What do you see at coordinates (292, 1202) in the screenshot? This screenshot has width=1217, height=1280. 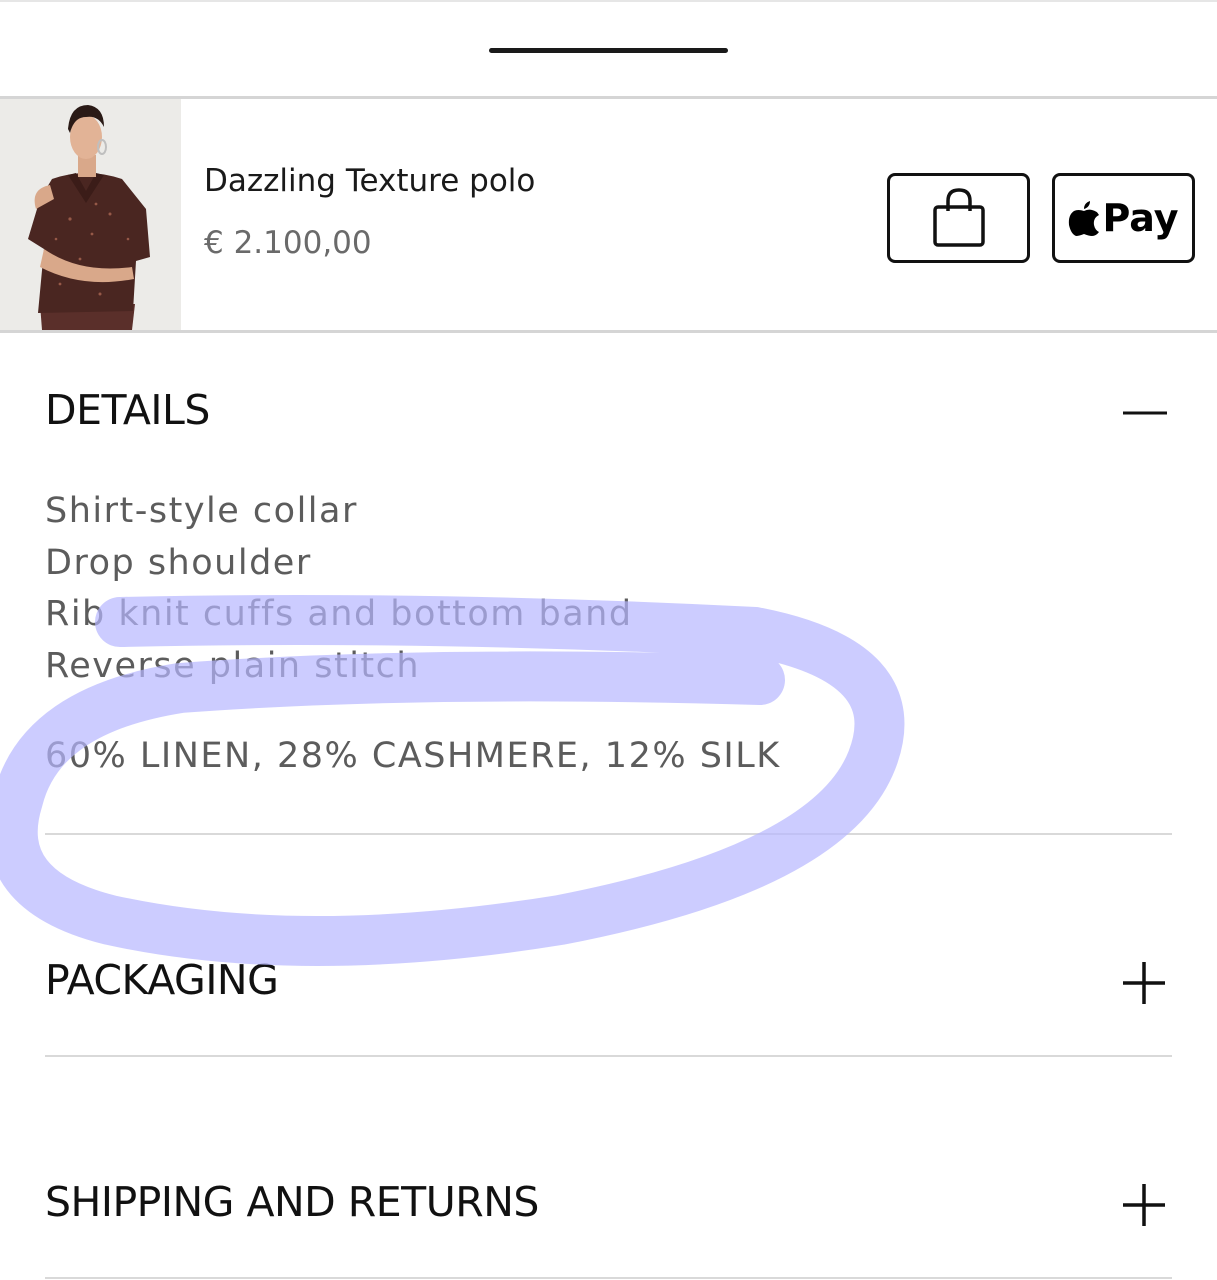 I see `section-title-shipping-and-returns: SHIPPING AND RETURNS` at bounding box center [292, 1202].